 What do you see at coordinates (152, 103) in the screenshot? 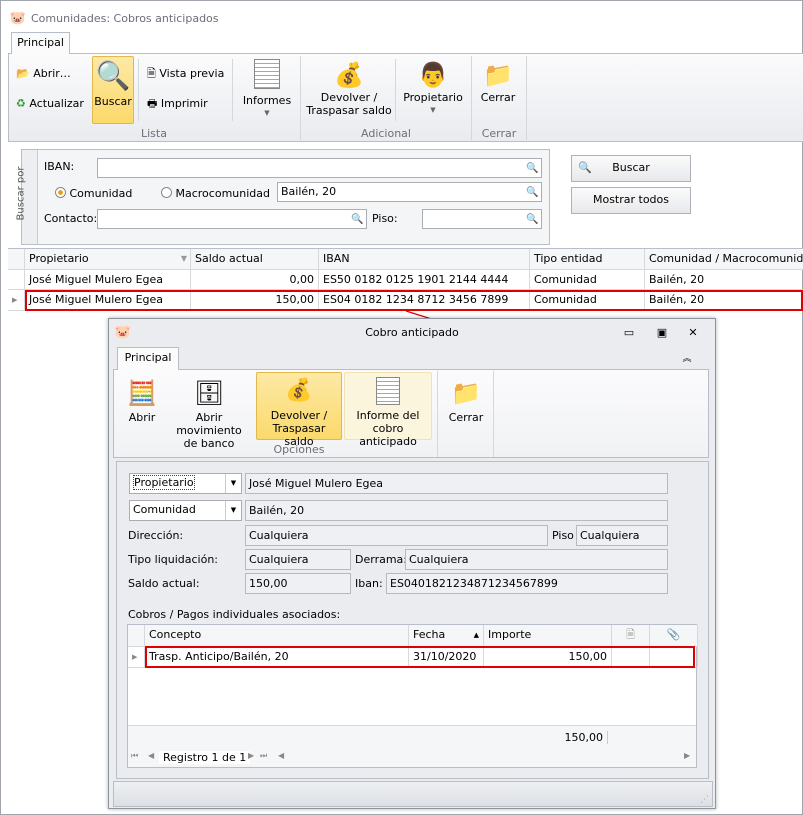
I see `printer-icon: 🖶` at bounding box center [152, 103].